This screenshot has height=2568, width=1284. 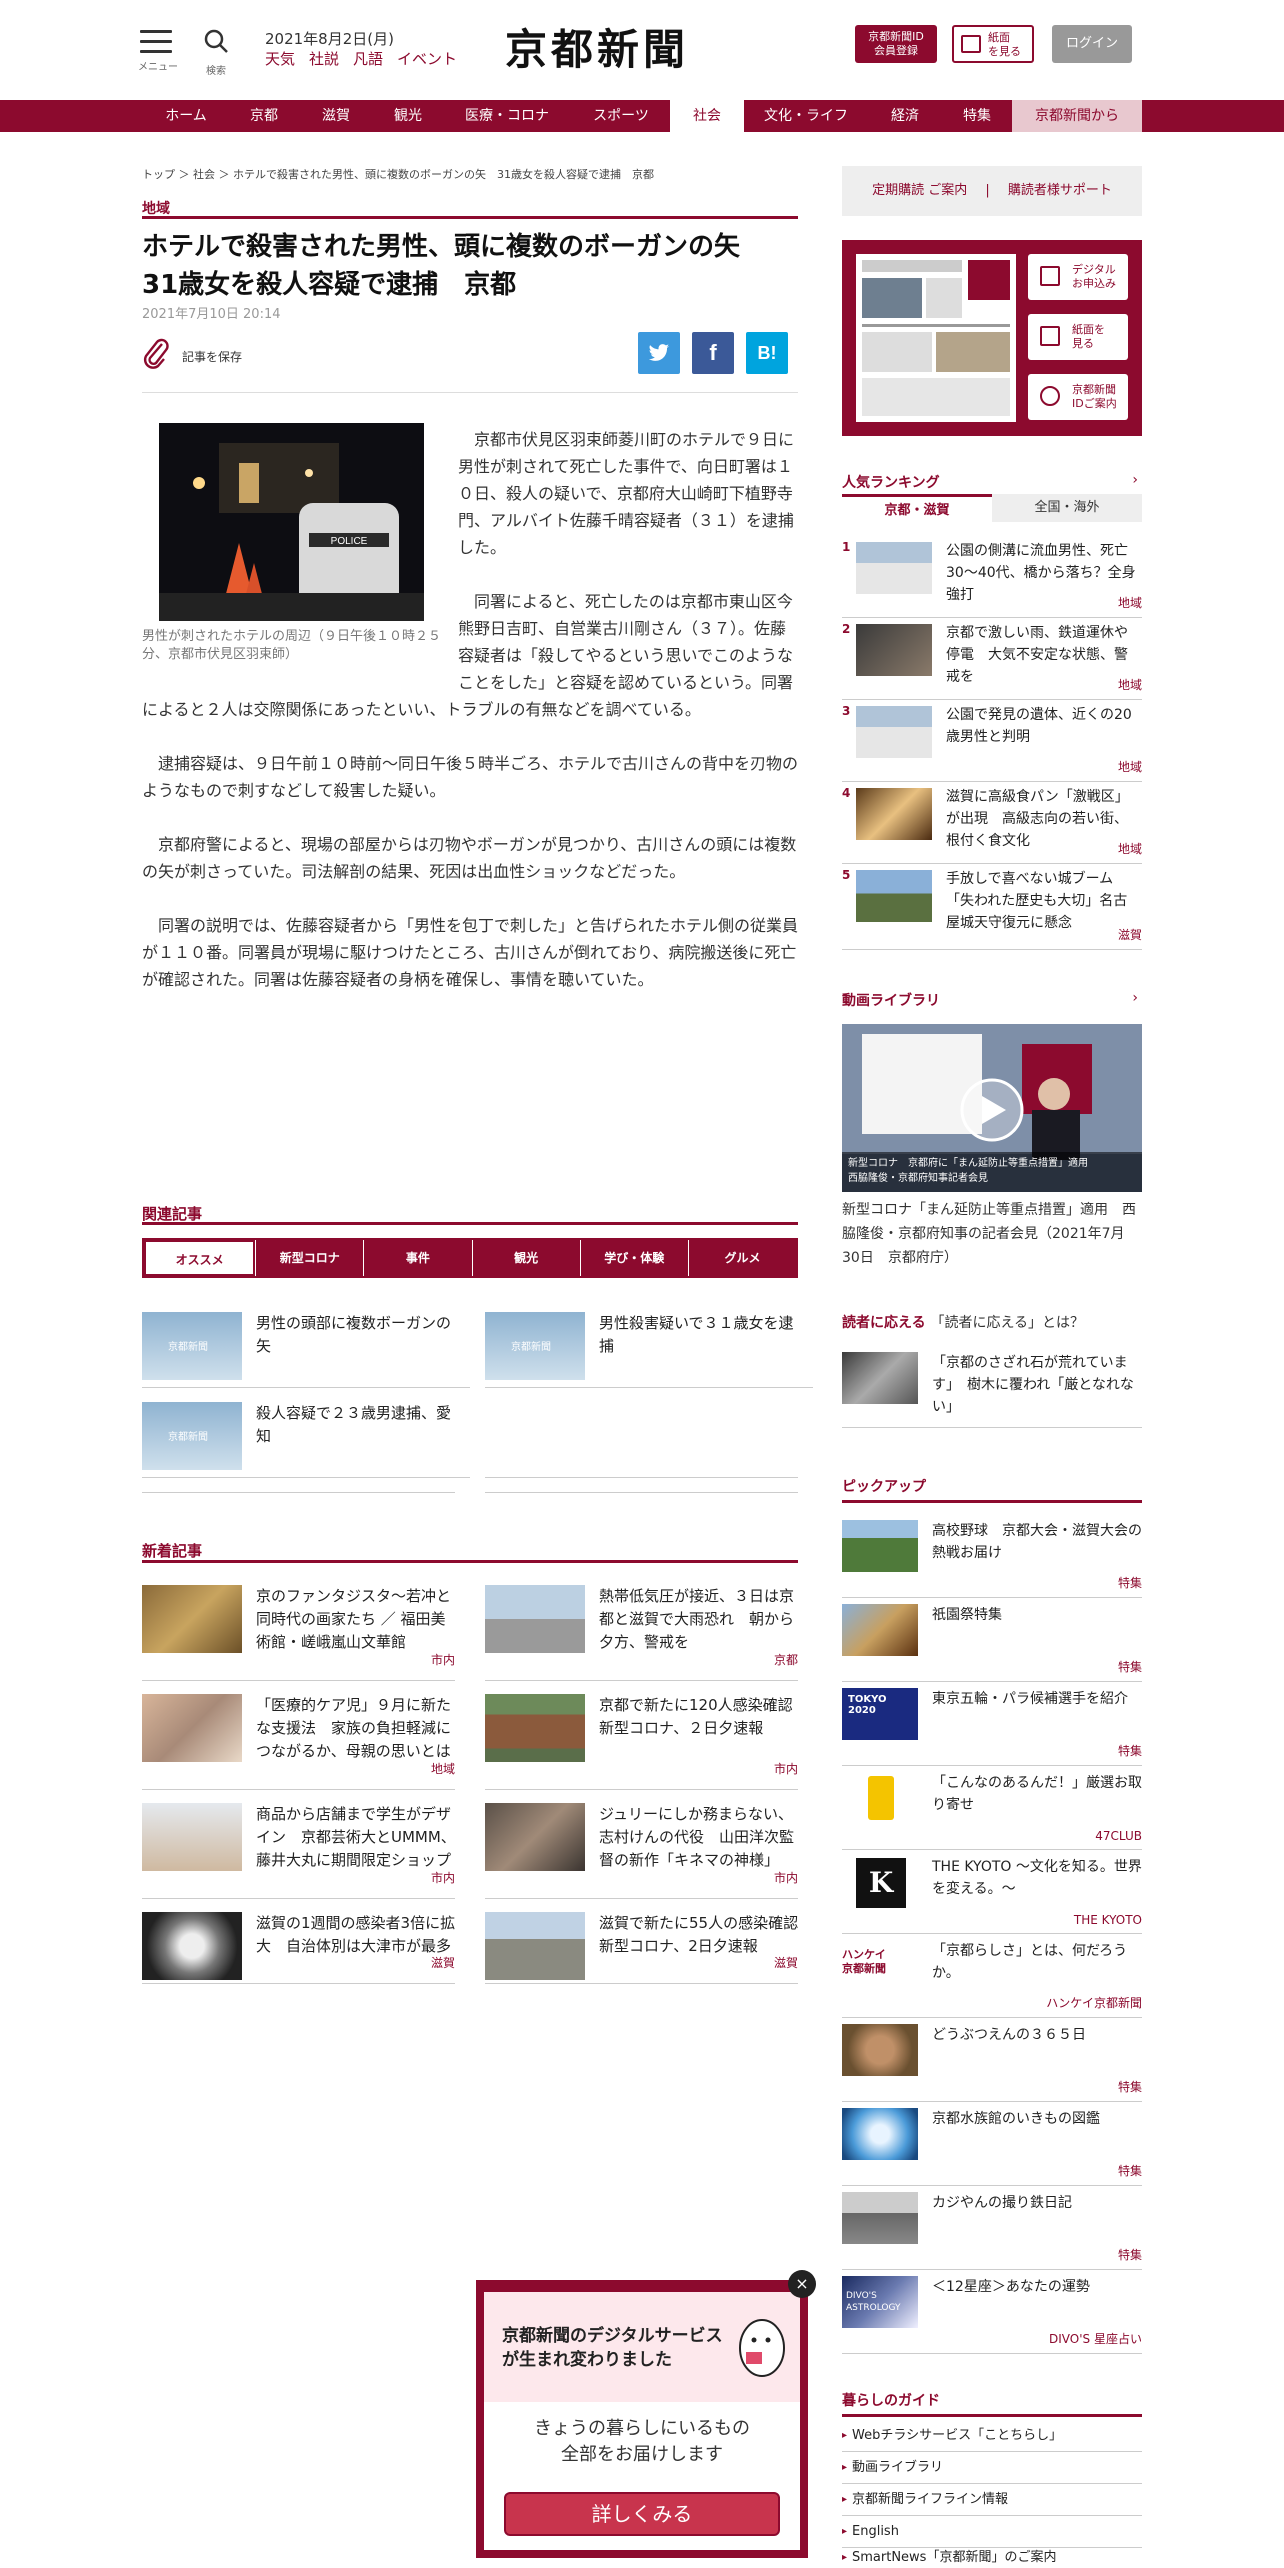 I want to click on ranking-item: 4 滋賀に高級食パン「激戦区」が出現 高級志向の若い街、根付く食文化 地域, so click(x=992, y=823).